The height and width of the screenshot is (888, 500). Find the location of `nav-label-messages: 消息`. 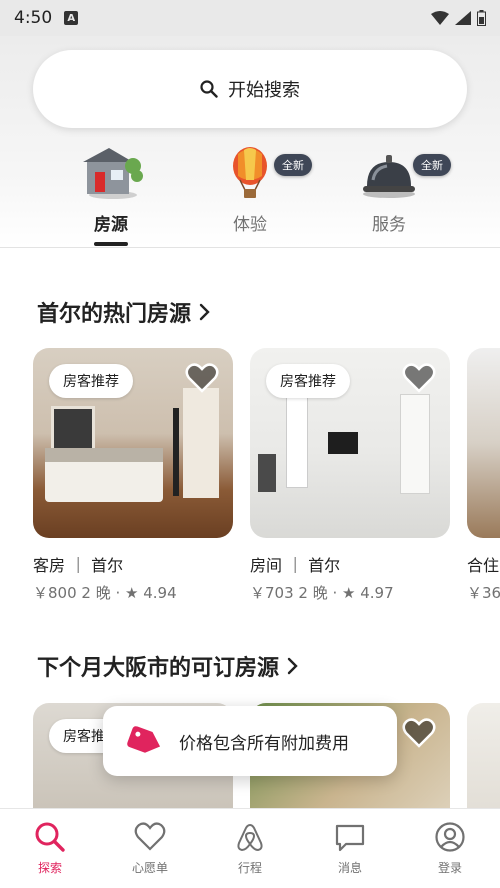

nav-label-messages: 消息 is located at coordinates (349, 868).